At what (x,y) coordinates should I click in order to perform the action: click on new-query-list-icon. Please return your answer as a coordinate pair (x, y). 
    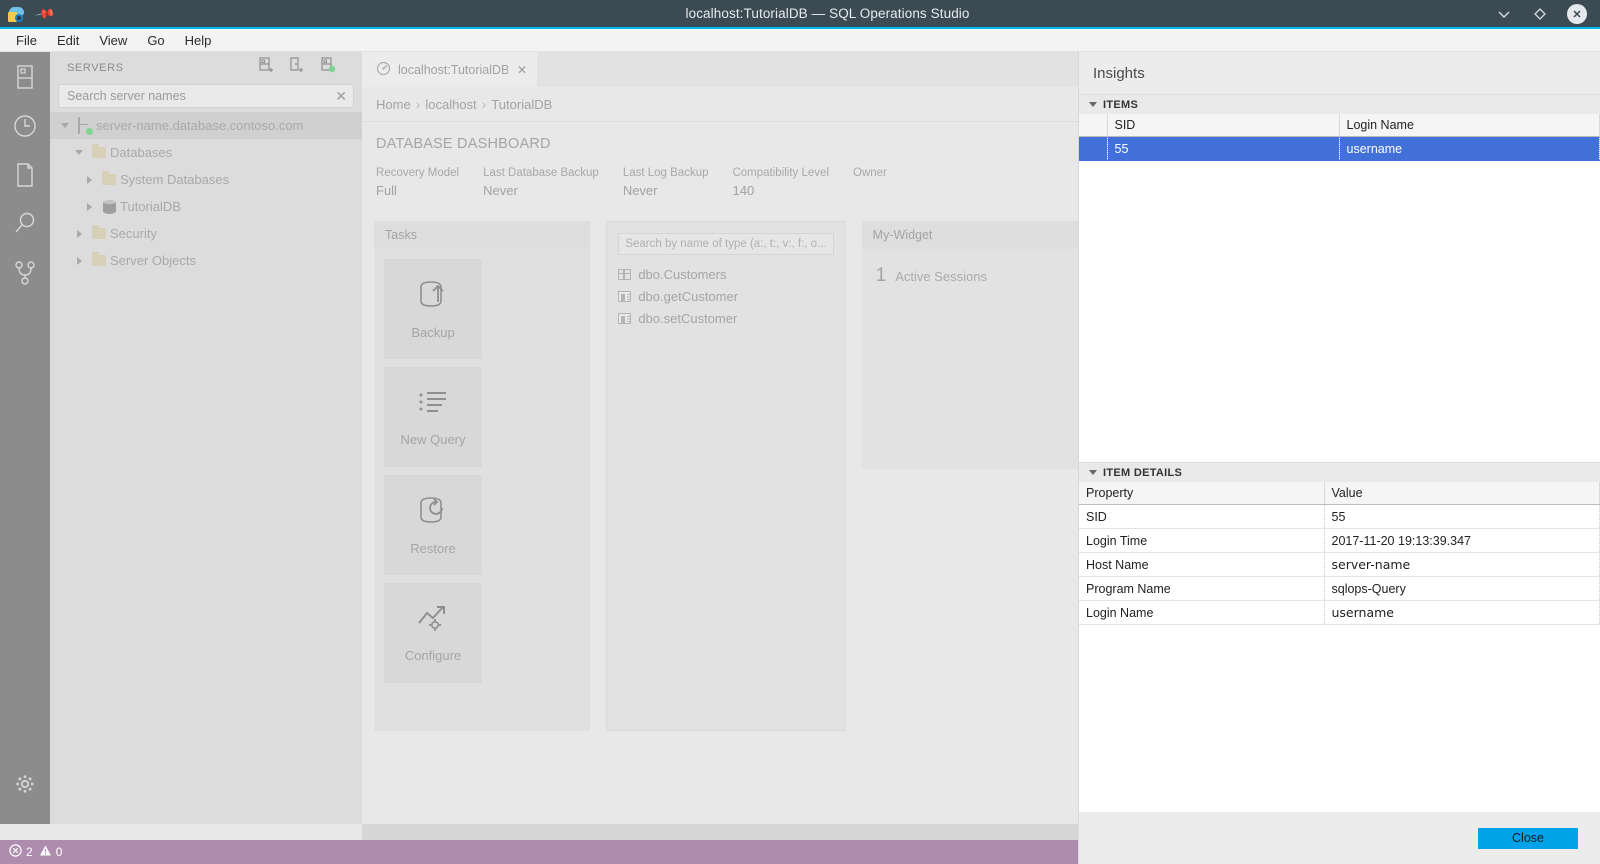
    Looking at the image, I should click on (433, 404).